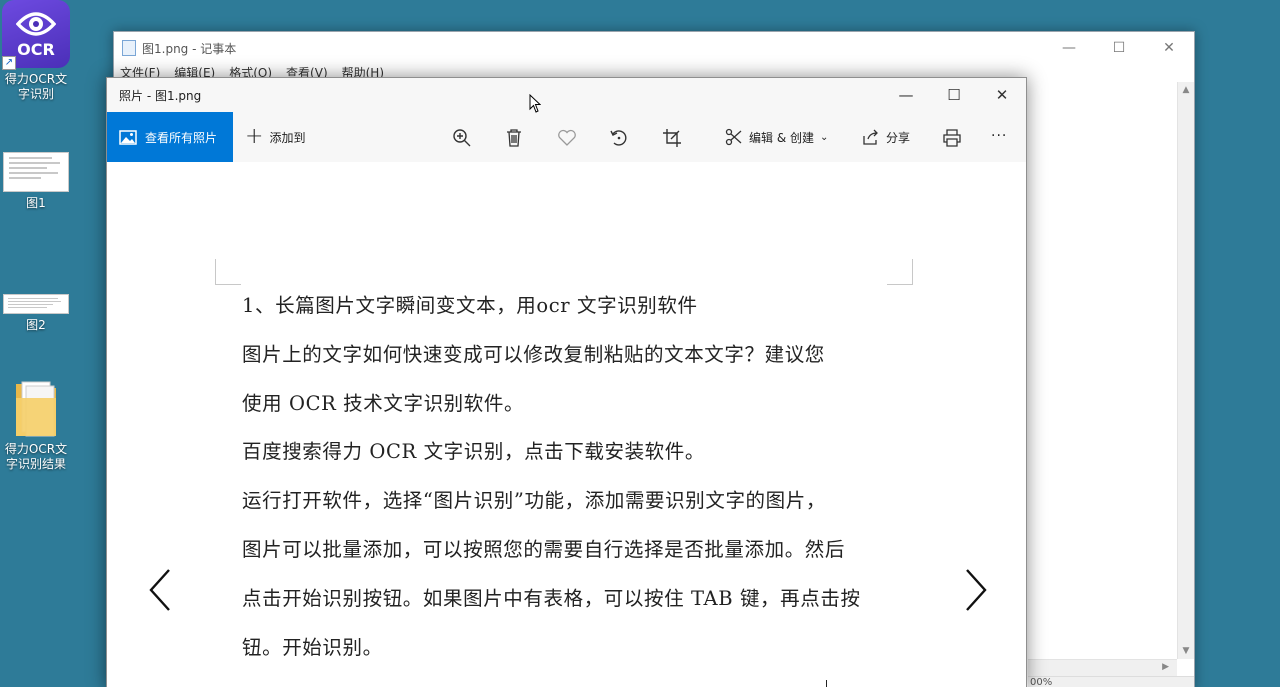 This screenshot has height=687, width=1280. Describe the element at coordinates (781, 137) in the screenshot. I see `edit-create-label: 编辑 & 创建` at that location.